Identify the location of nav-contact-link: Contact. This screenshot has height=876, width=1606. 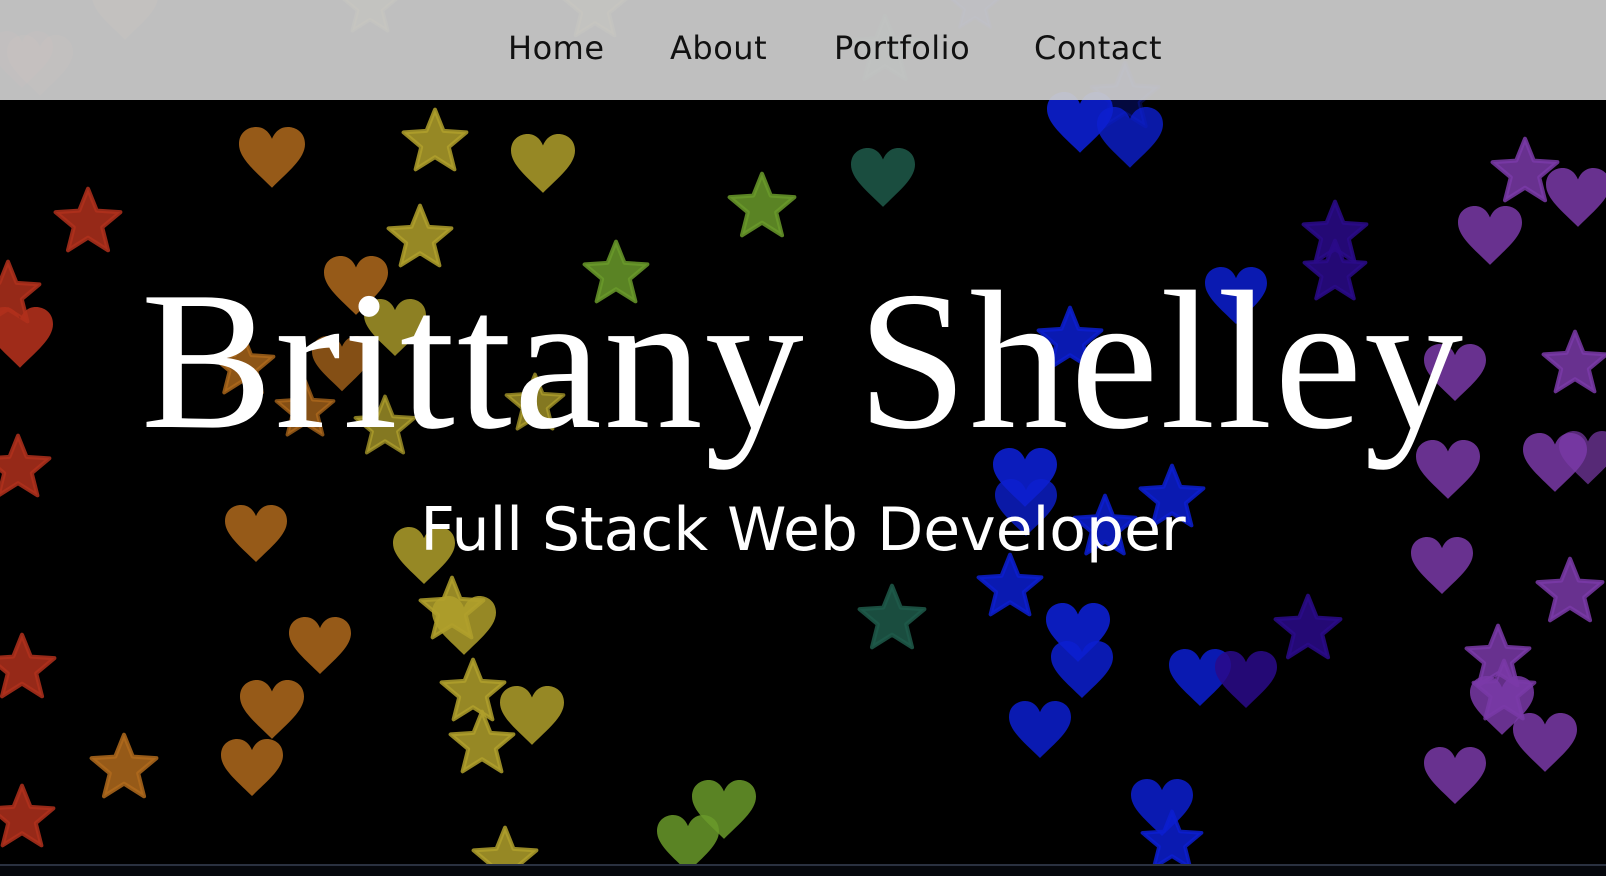
(1098, 48).